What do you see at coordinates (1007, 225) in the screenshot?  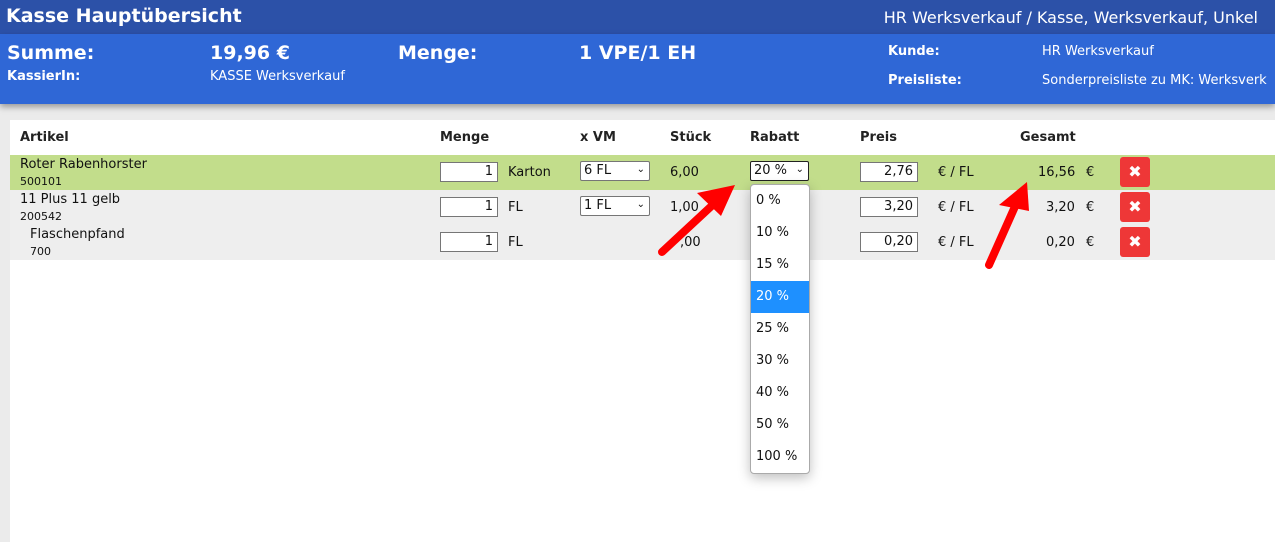 I see `red-arrow-gesamt` at bounding box center [1007, 225].